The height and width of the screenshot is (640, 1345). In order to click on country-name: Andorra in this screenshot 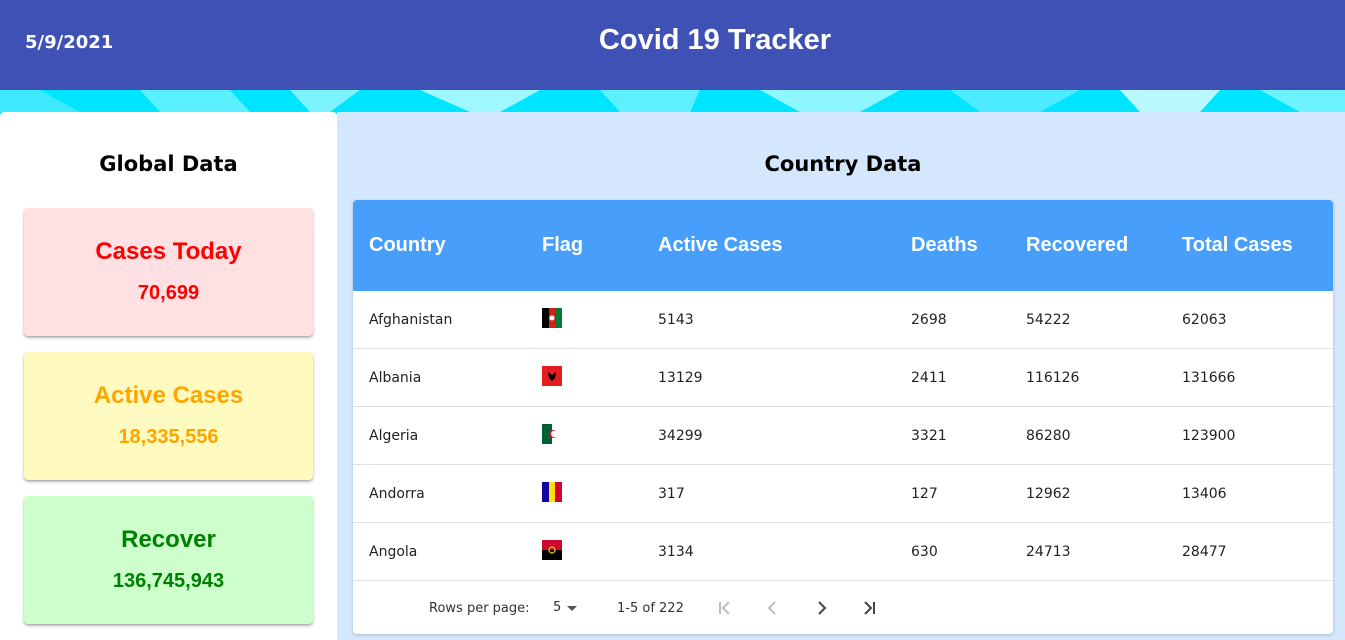, I will do `click(397, 494)`.